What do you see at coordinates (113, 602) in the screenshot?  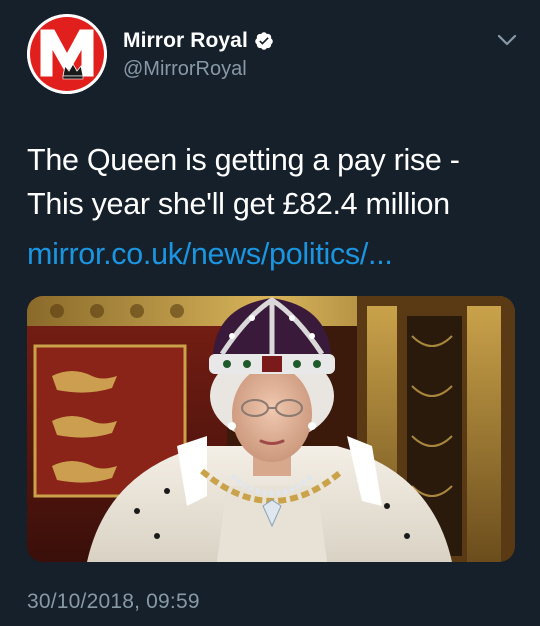 I see `tweet-timestamp: 30/10/2018, 09:59` at bounding box center [113, 602].